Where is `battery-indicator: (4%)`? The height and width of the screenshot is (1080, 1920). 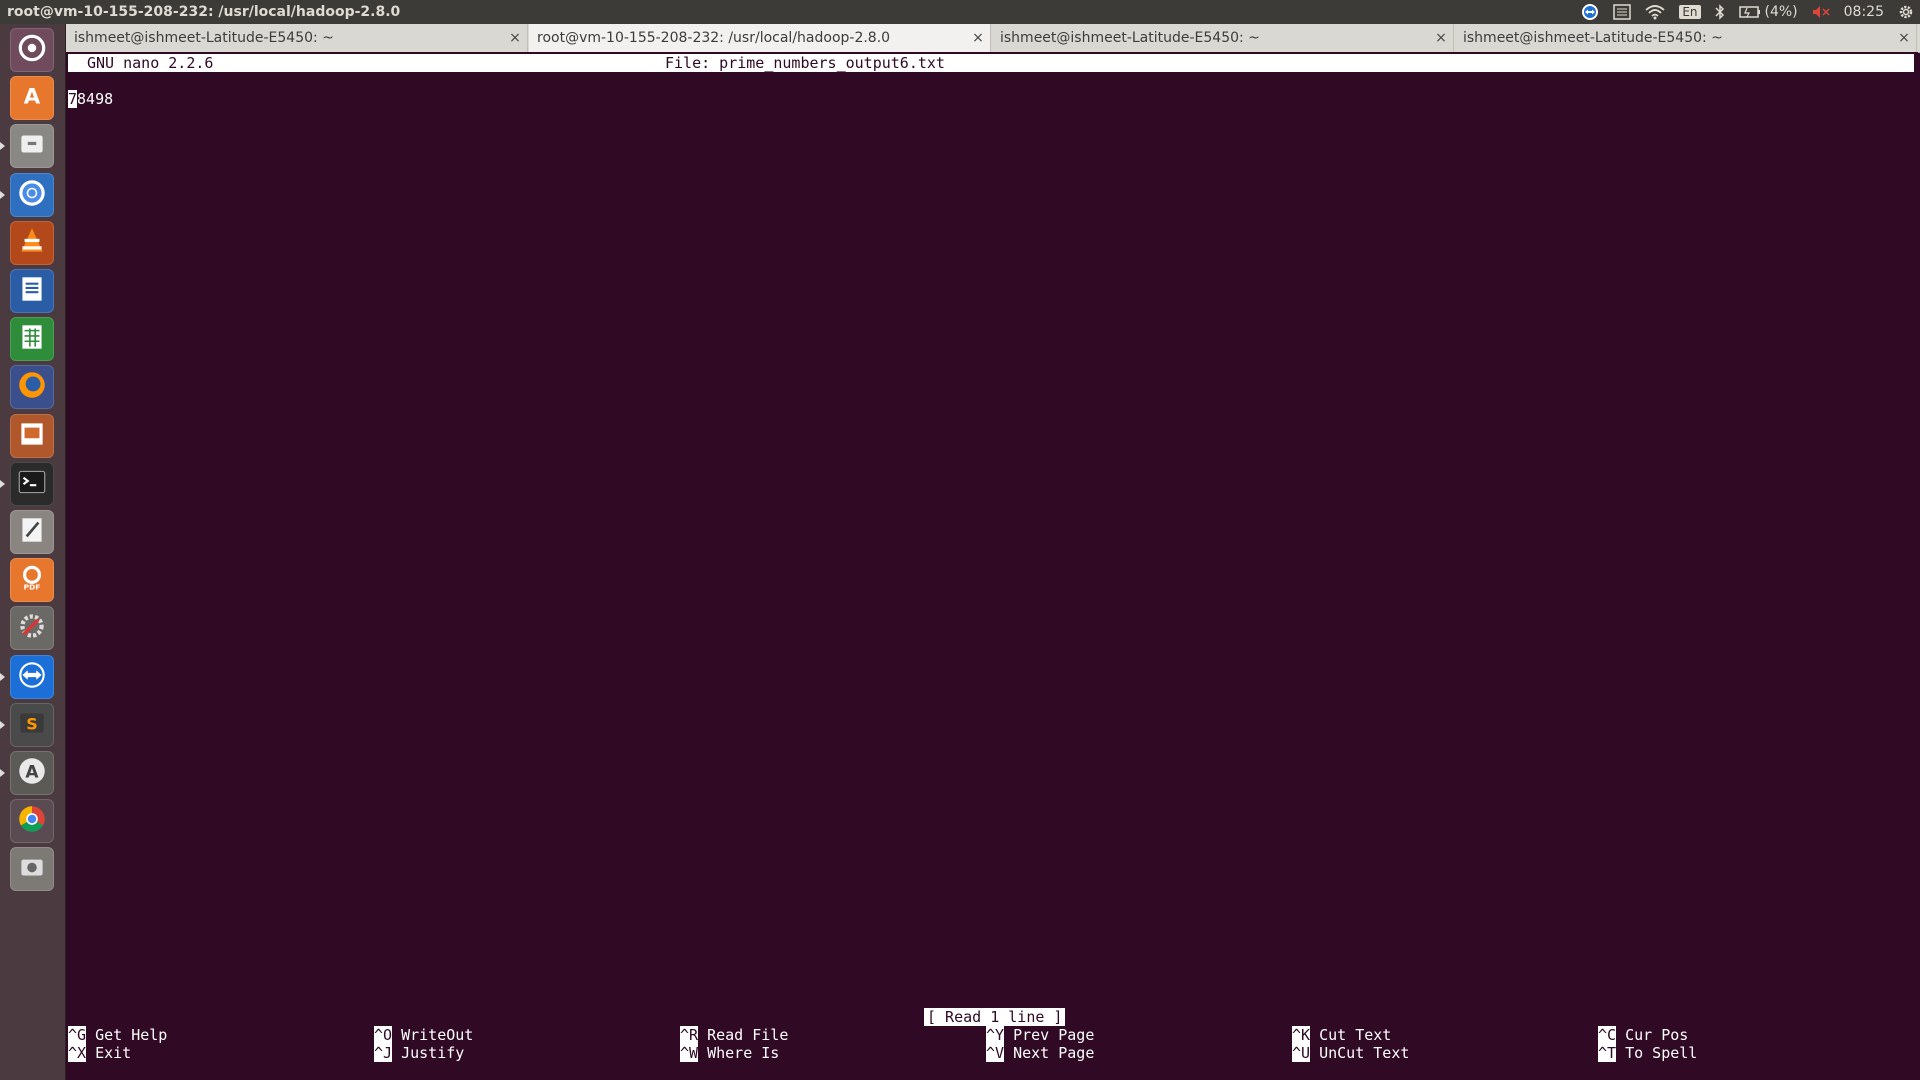
battery-indicator: (4%) is located at coordinates (1768, 12).